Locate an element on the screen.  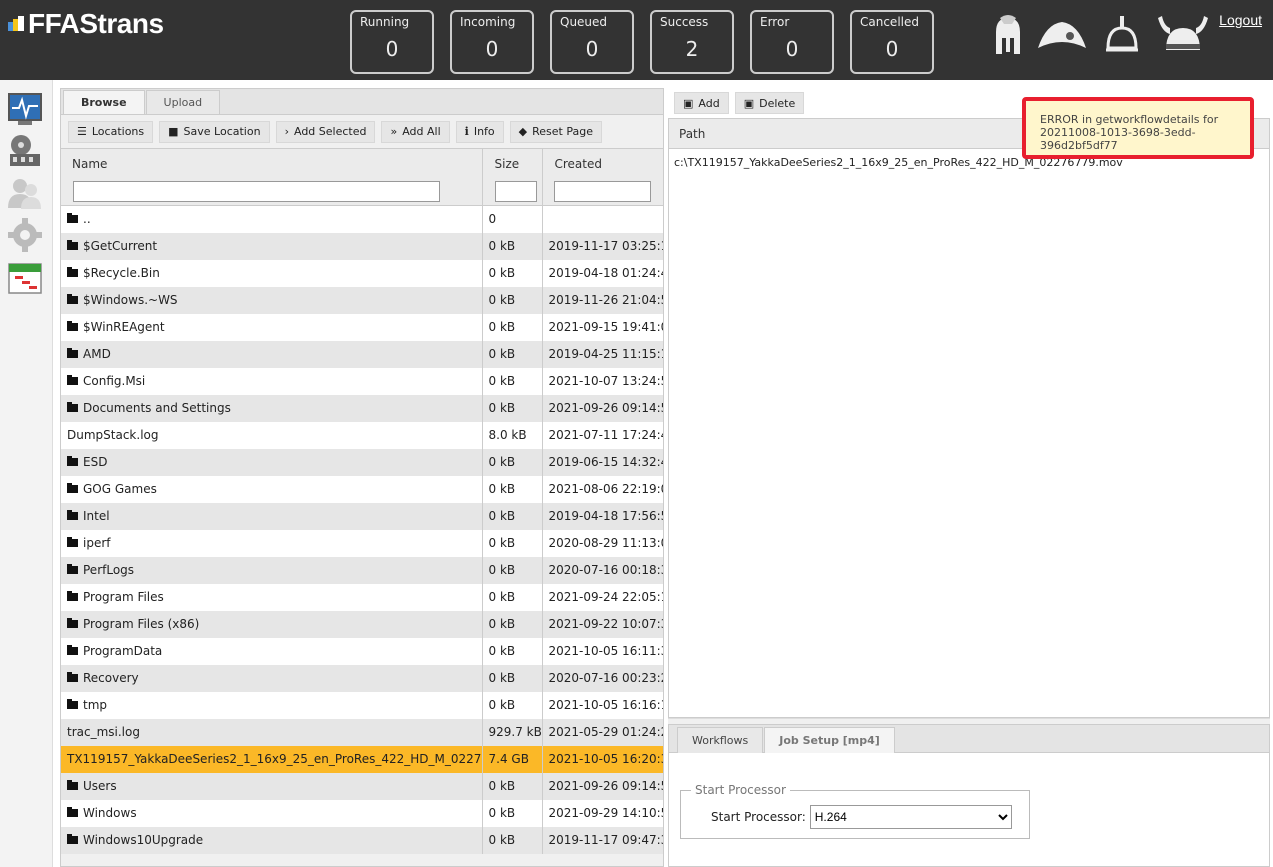
file-name-cell: Documents and Settings is located at coordinates (272, 408).